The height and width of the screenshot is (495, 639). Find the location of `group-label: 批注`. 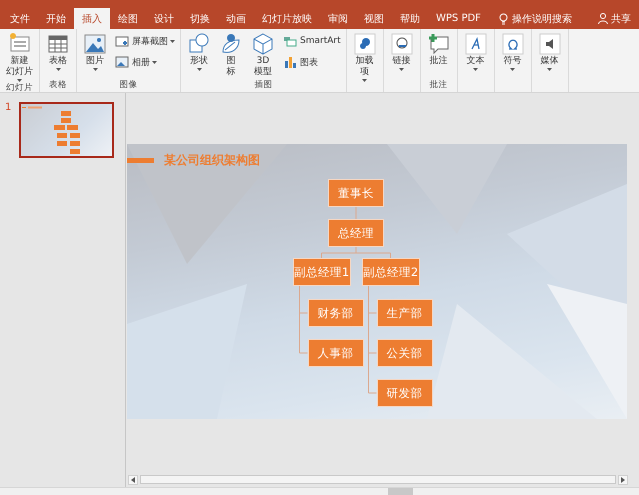

group-label: 批注 is located at coordinates (438, 85).